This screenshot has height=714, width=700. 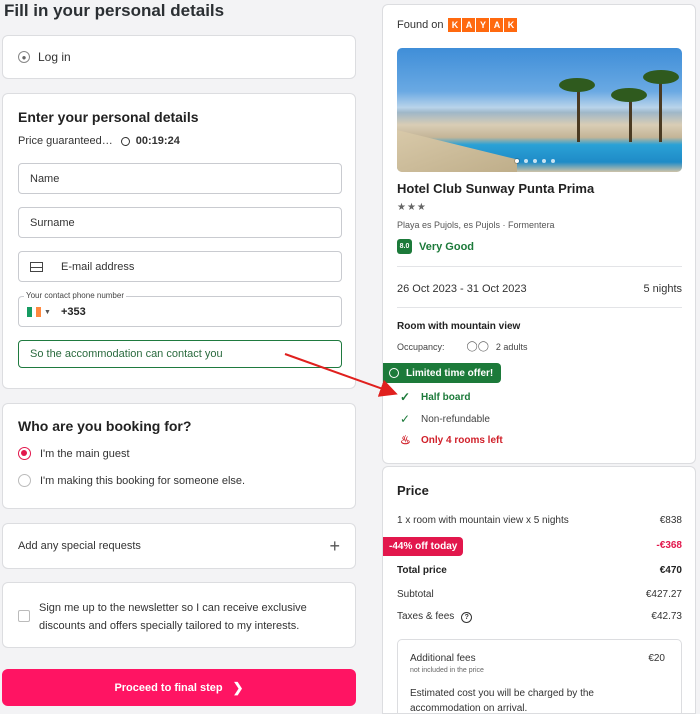 I want to click on date-range: 26 Oct 2023 - 31 Oct 2023, so click(x=462, y=289).